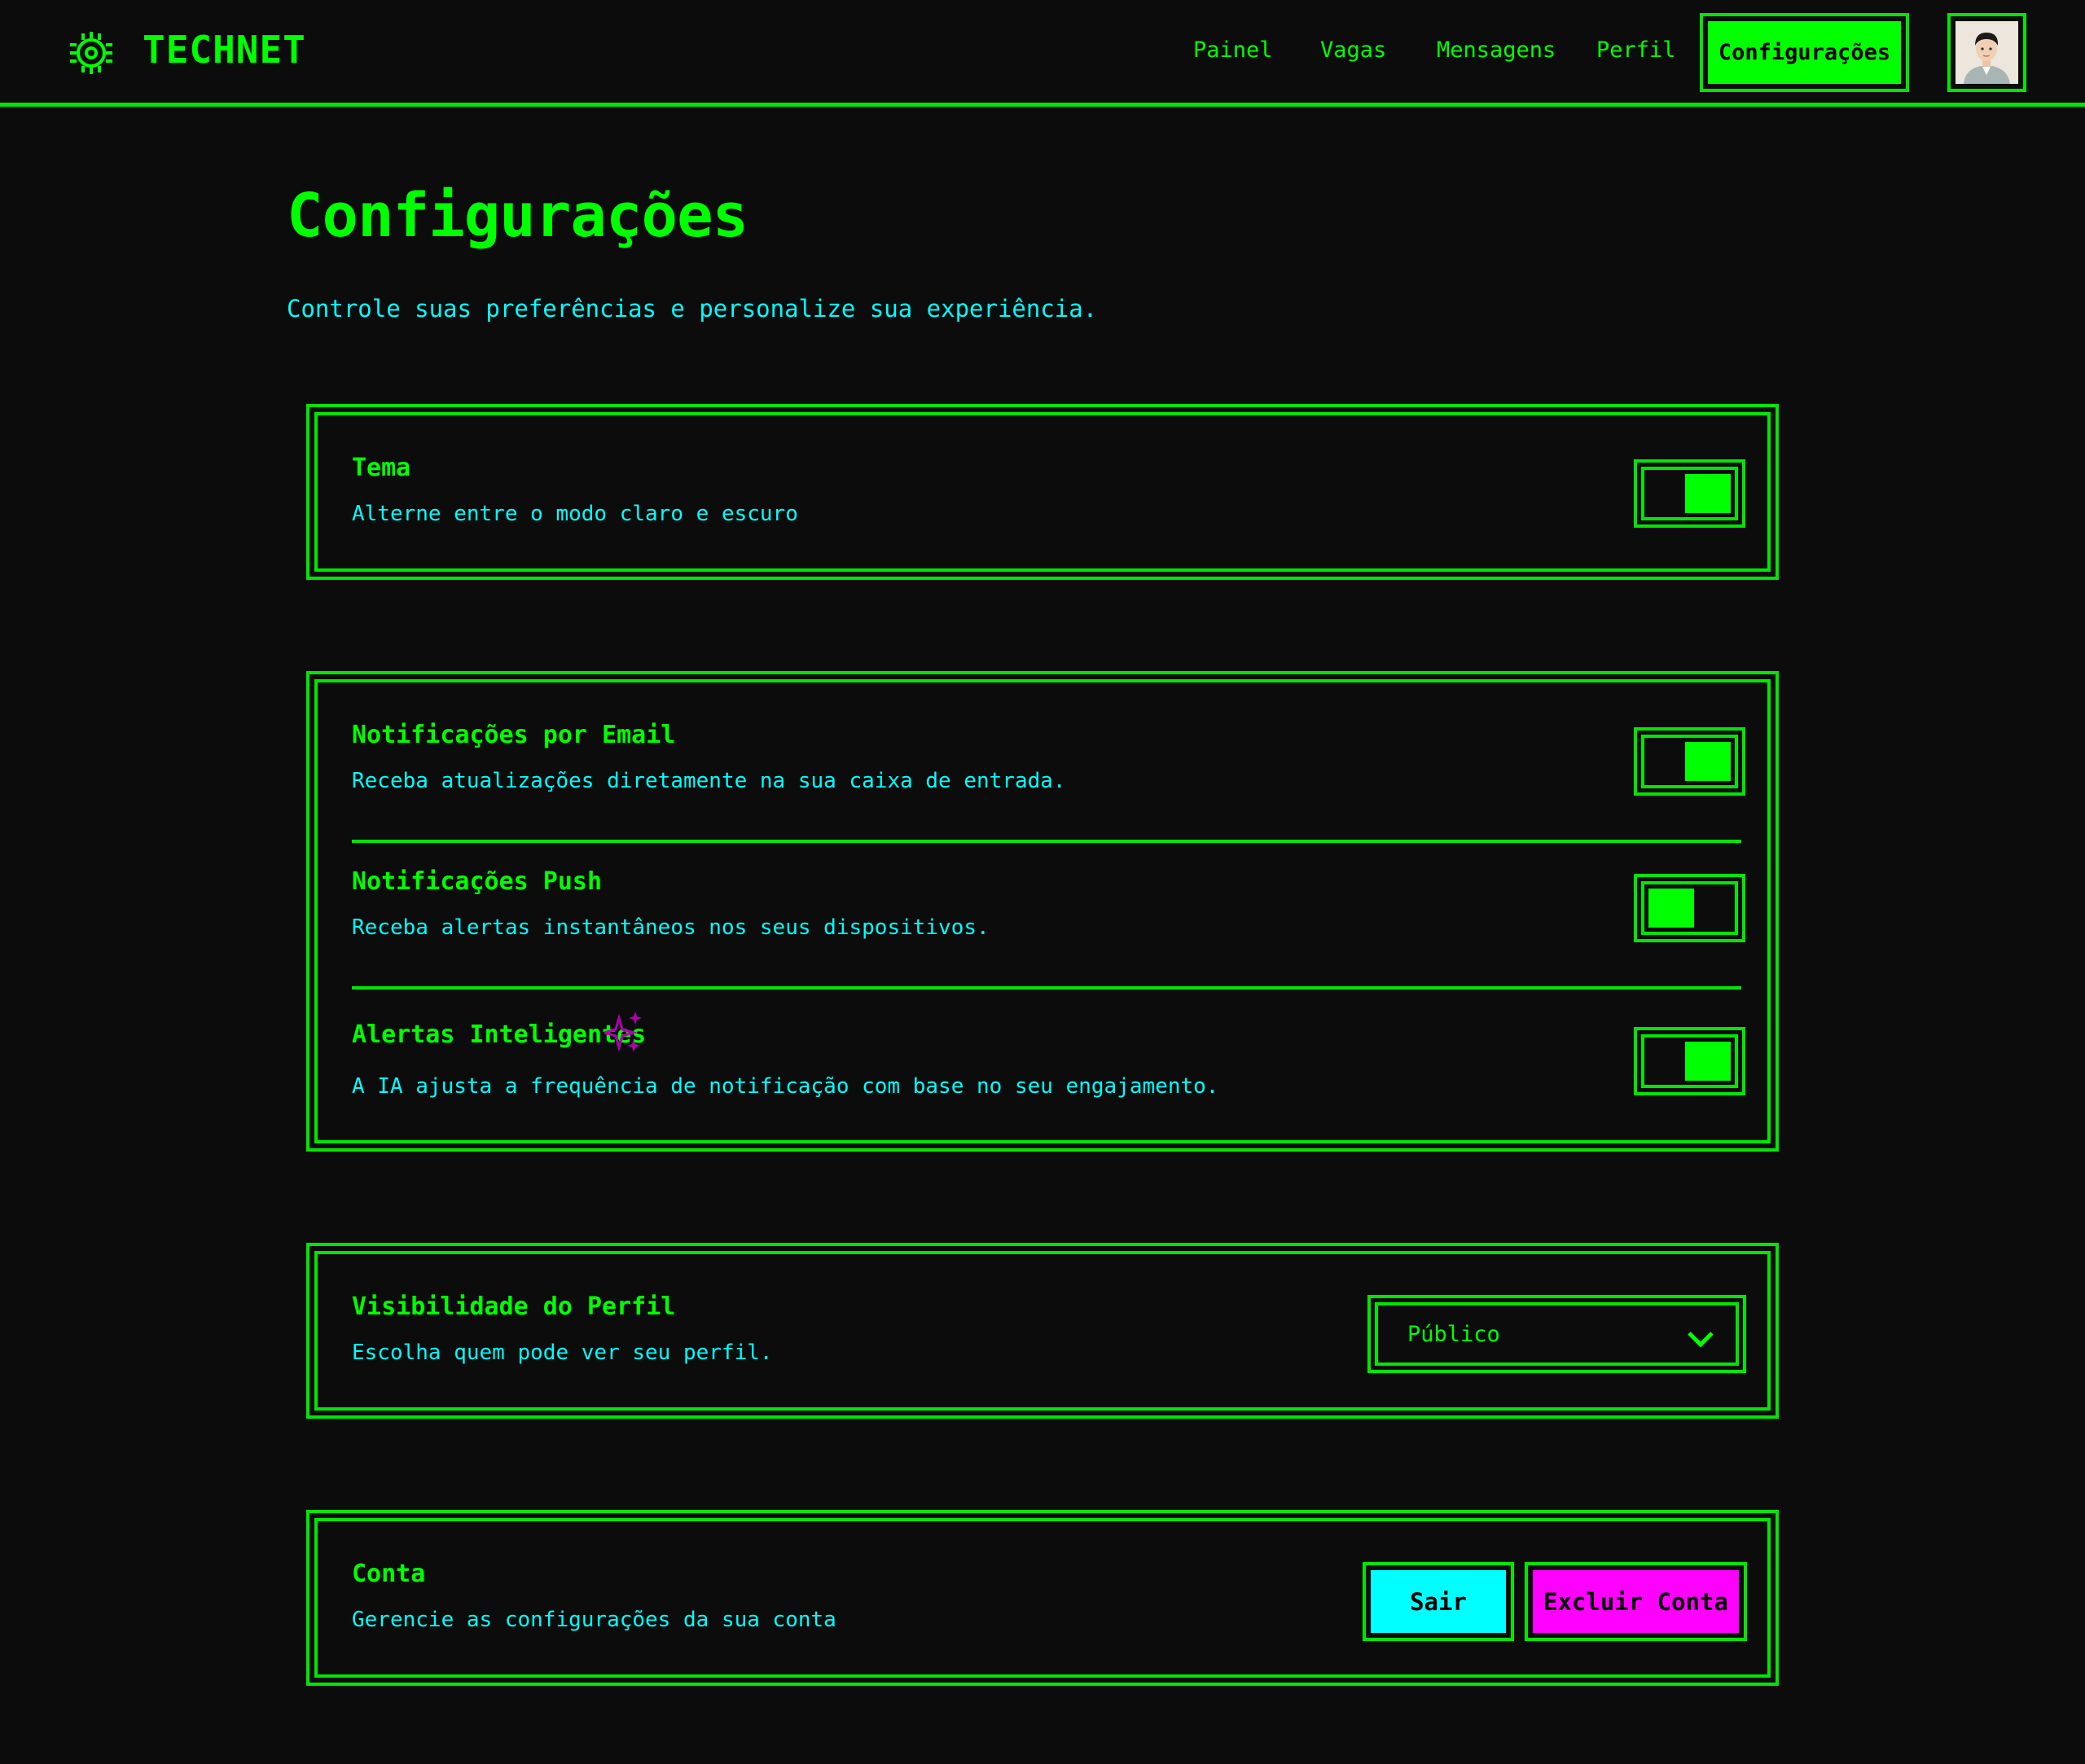  Describe the element at coordinates (381, 468) in the screenshot. I see `theme-title: Tema` at that location.